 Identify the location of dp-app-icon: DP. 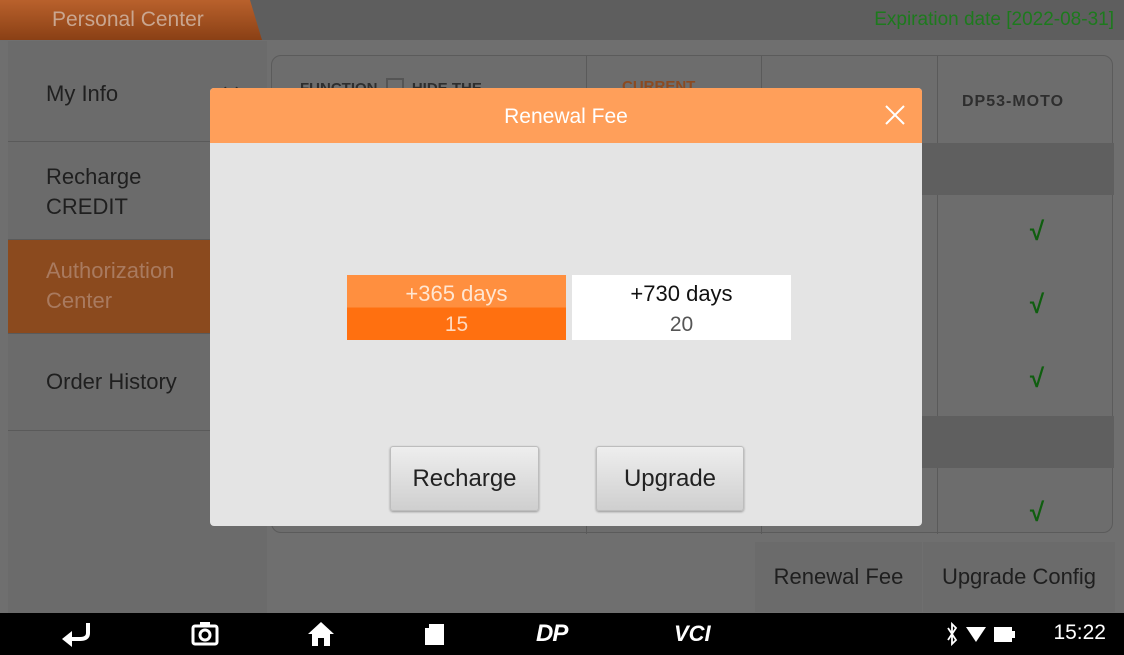
(566, 634).